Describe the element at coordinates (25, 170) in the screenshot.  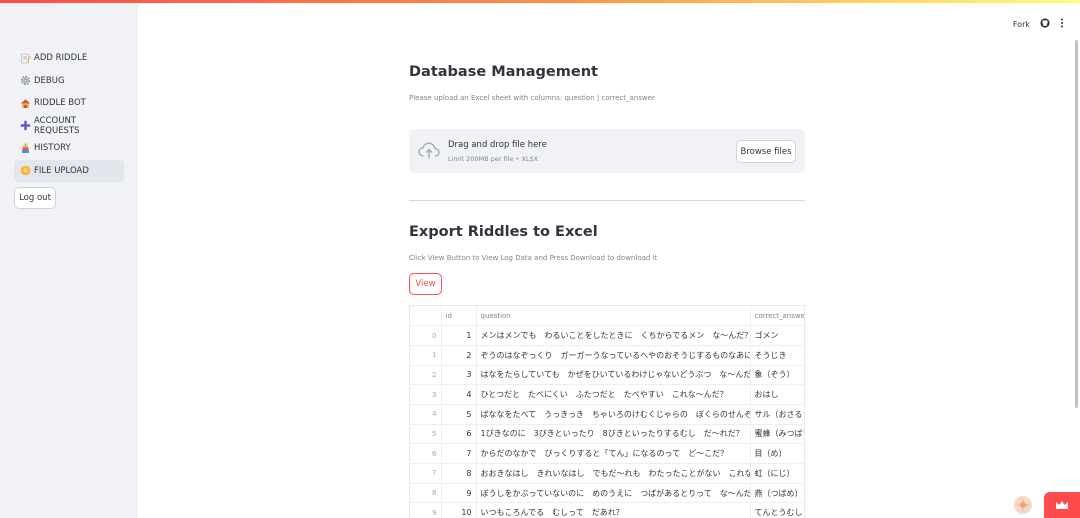
I see `upload-icon` at that location.